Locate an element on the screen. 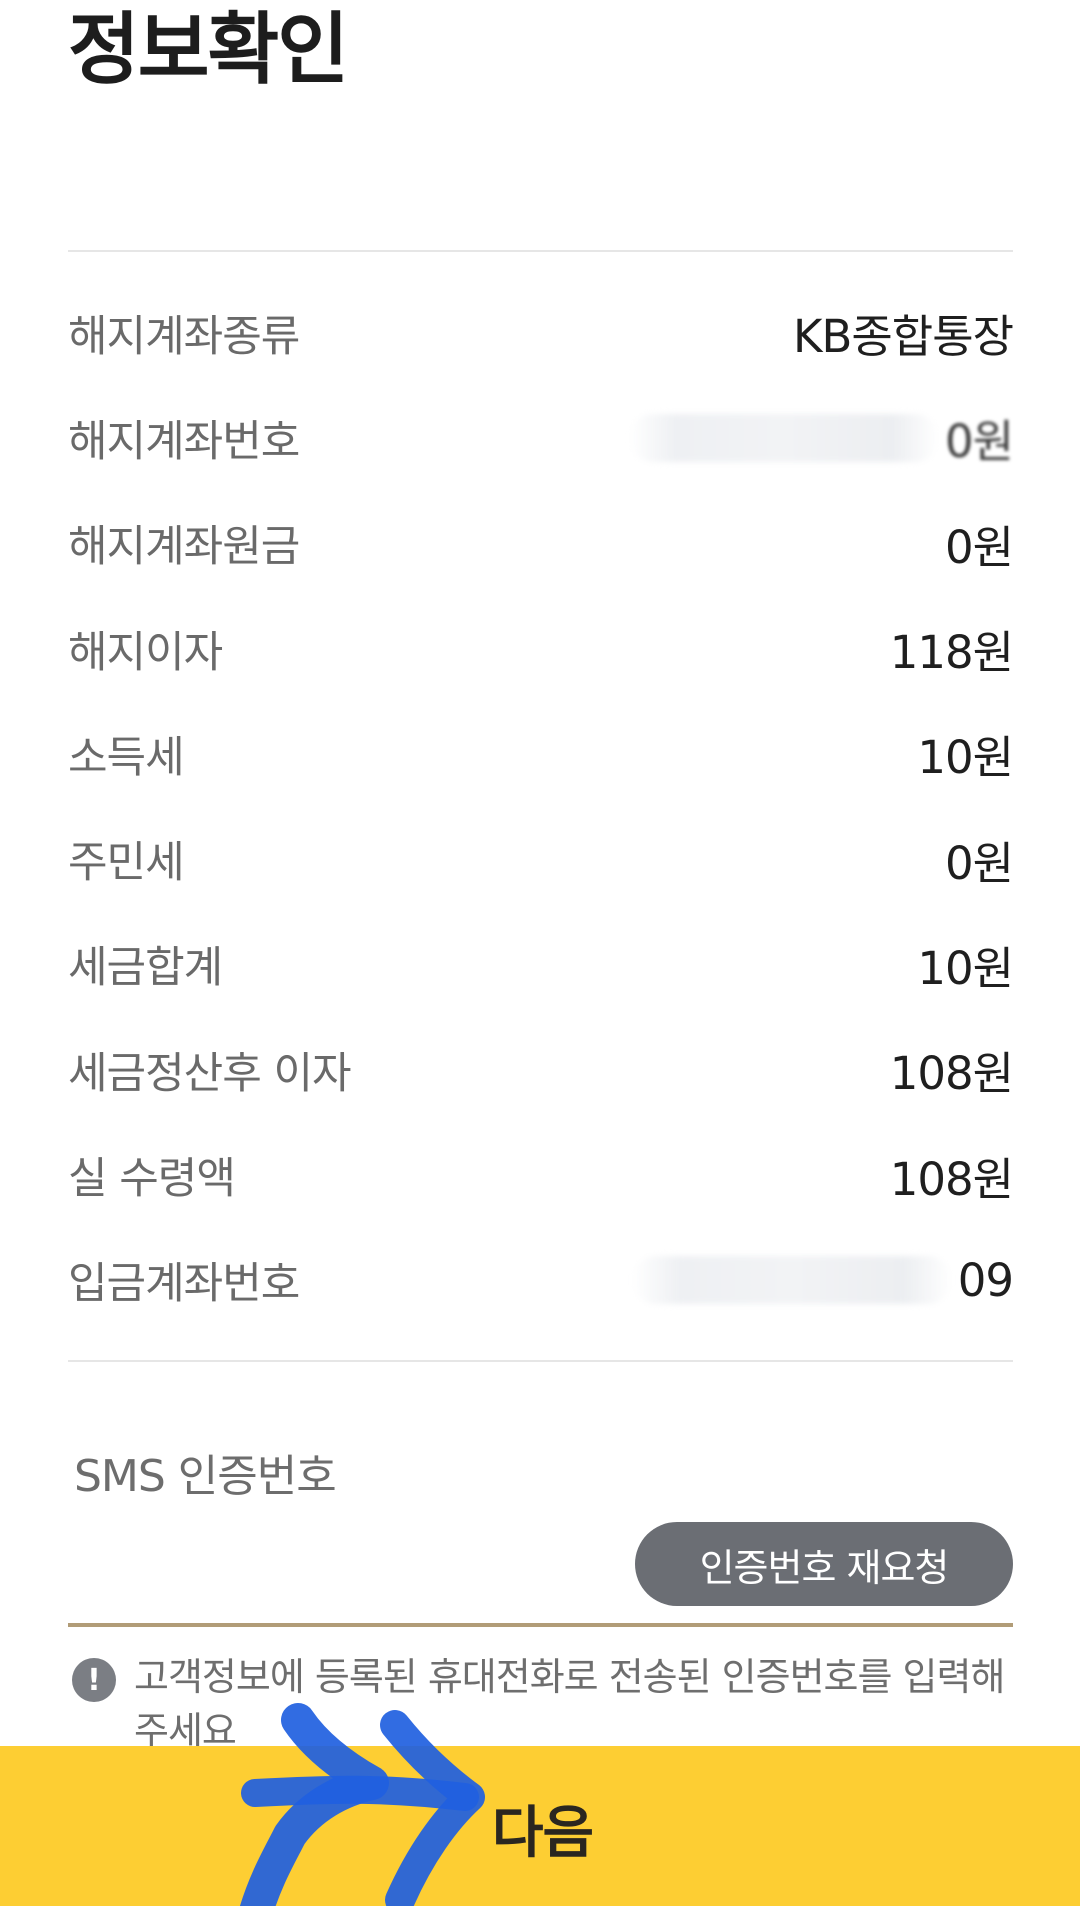 The width and height of the screenshot is (1080, 1906). detail-row-after-tax-interest: 세금정산후 이자 108원 is located at coordinates (541, 1069).